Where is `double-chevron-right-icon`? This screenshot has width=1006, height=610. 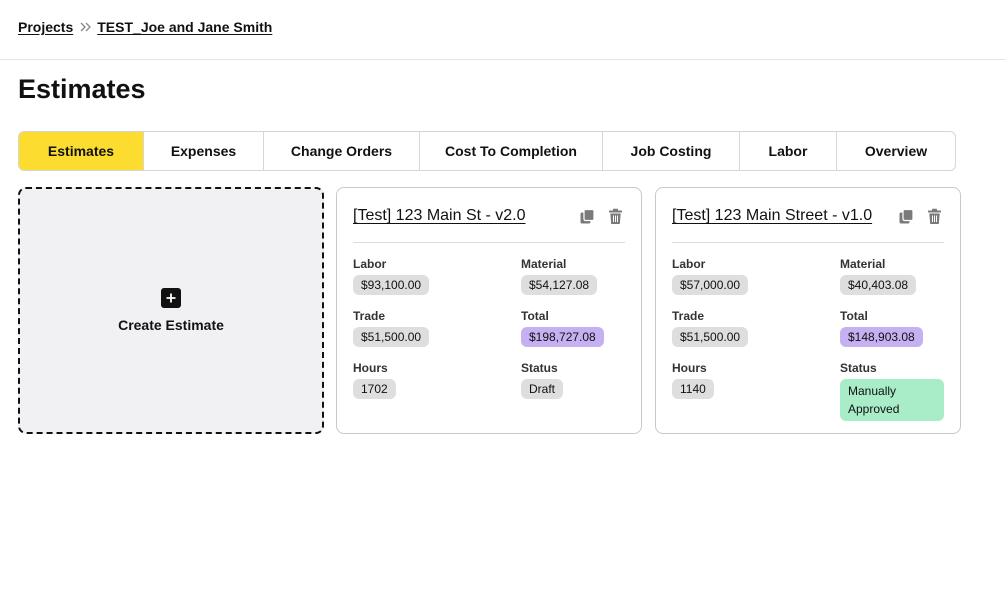
double-chevron-right-icon is located at coordinates (86, 27).